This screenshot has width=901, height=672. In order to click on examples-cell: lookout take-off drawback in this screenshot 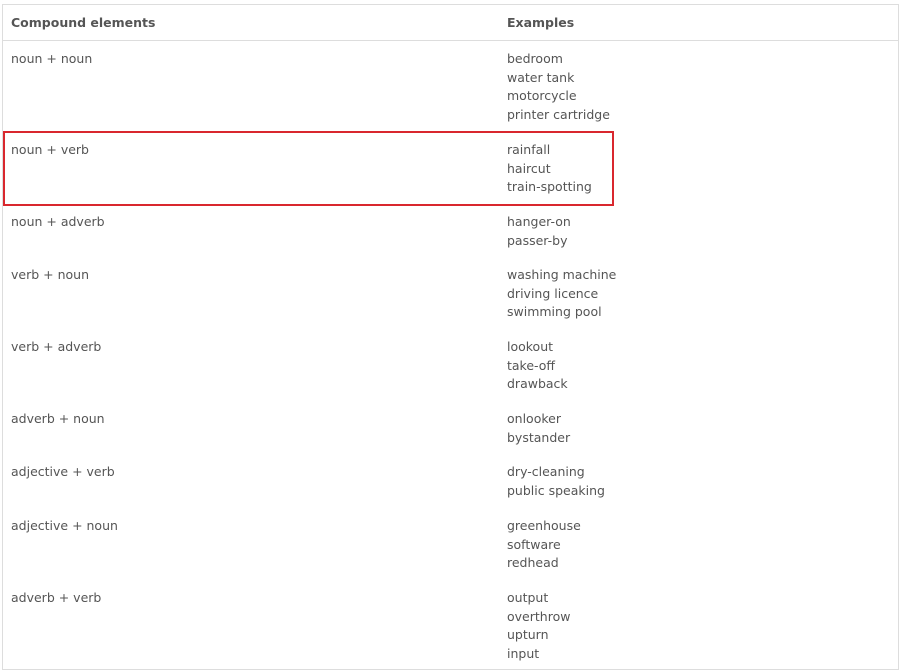, I will do `click(537, 366)`.